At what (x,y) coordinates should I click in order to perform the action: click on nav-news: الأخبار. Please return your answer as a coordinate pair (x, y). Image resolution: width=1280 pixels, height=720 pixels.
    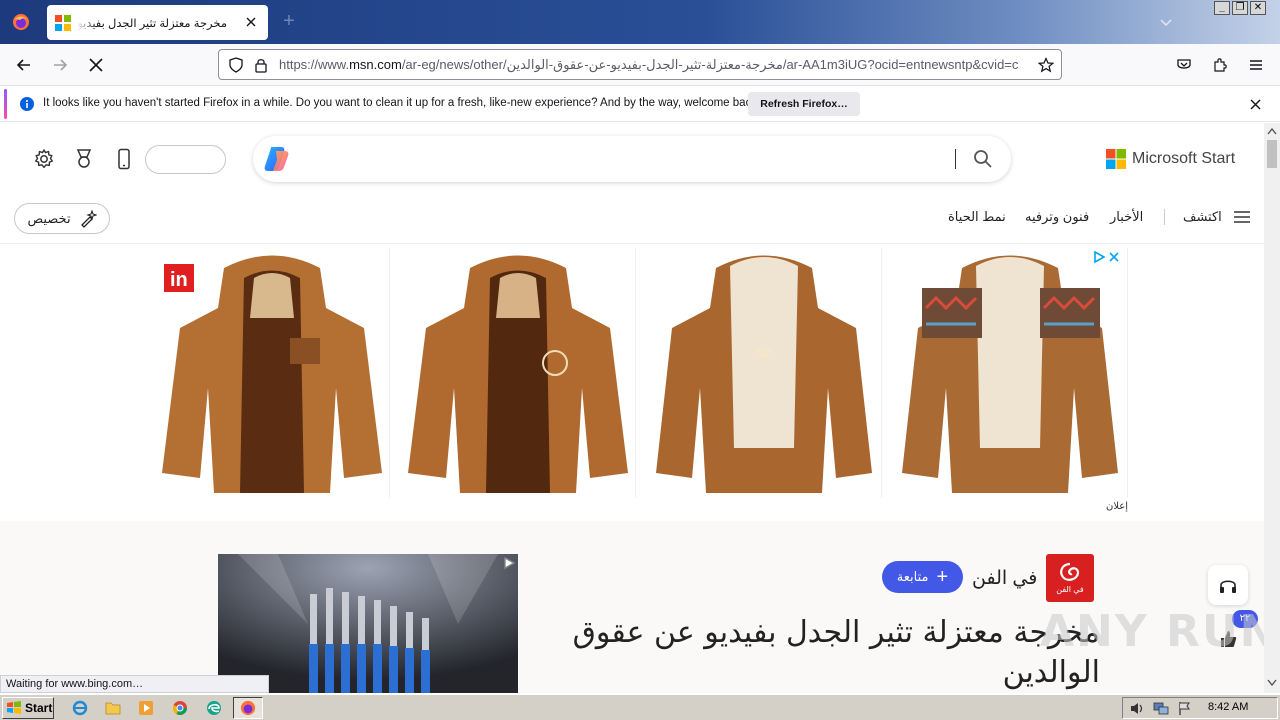
    Looking at the image, I should click on (1126, 217).